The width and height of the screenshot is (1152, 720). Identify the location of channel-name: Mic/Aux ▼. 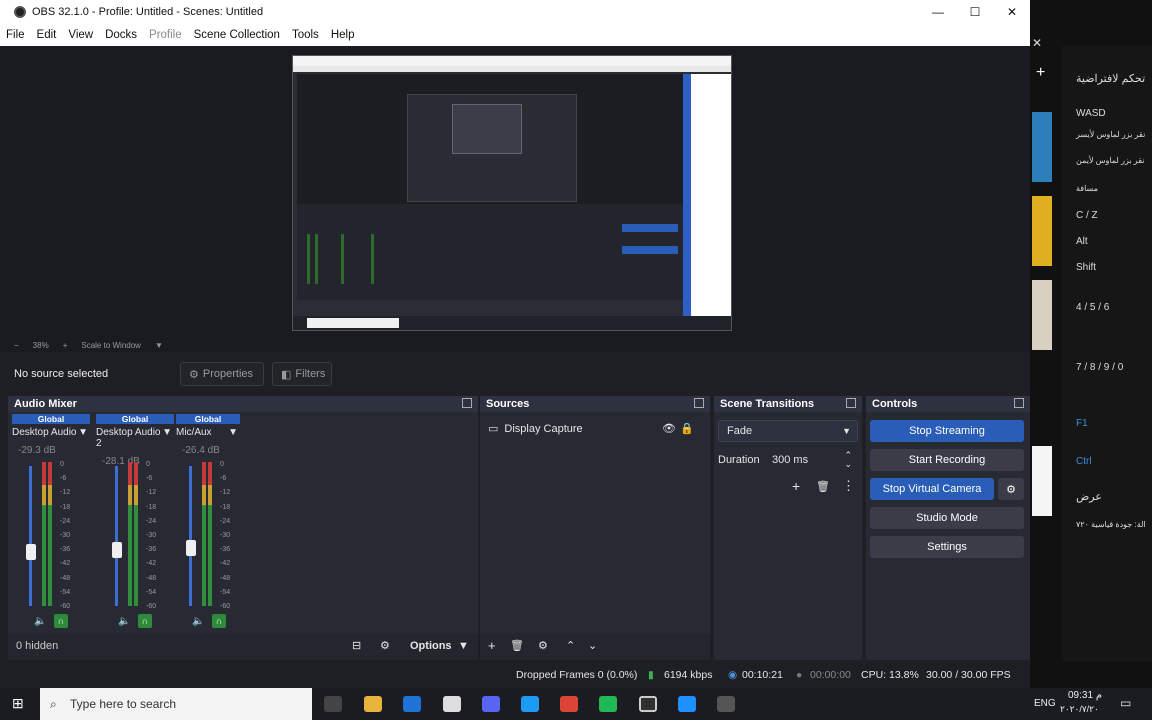
(208, 432).